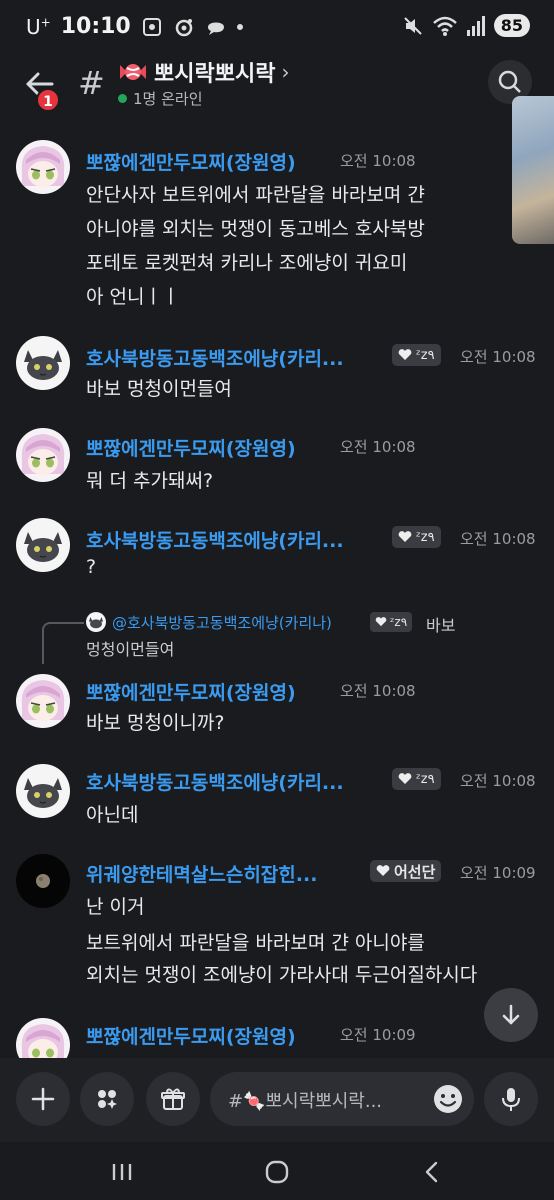  I want to click on message-text: 아 언니ㅣㅣ, so click(133, 297).